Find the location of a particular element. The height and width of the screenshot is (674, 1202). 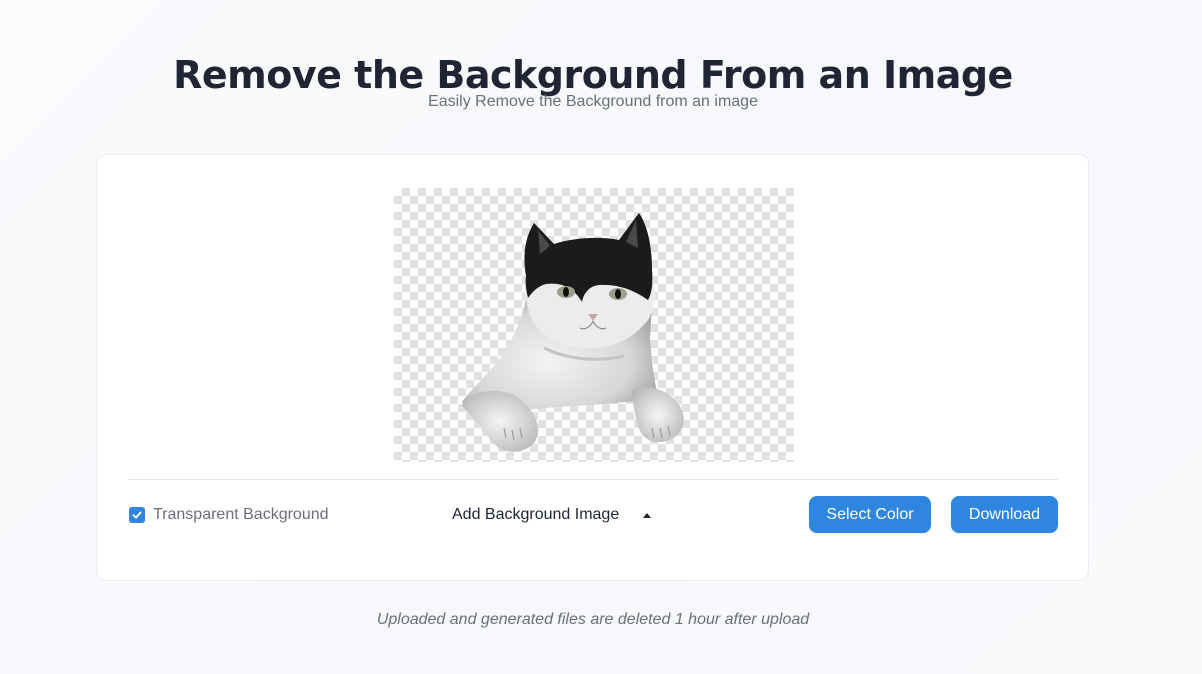

add-background-image-label: Add Background Image is located at coordinates (536, 514).